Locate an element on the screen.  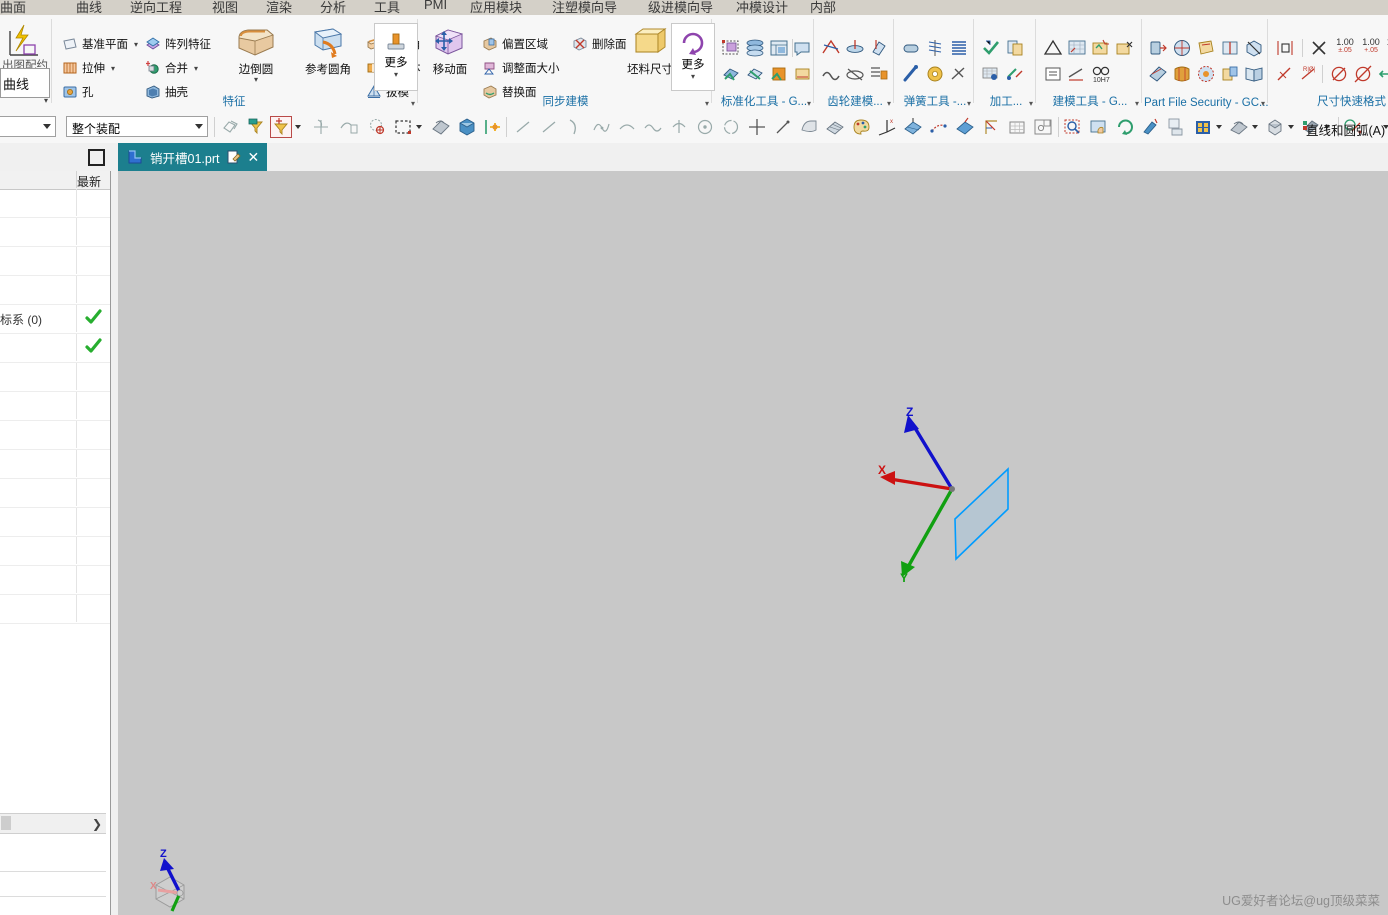
render-style-icon is located at coordinates (1275, 127).